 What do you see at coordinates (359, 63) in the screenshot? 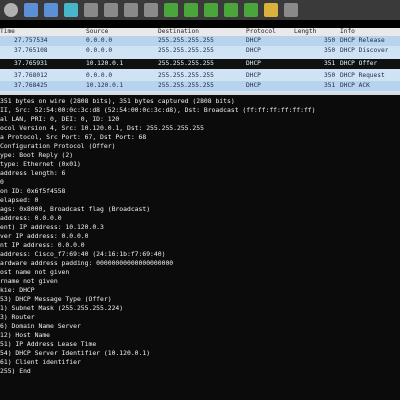
I see `packet-info: DHCP Offer` at bounding box center [359, 63].